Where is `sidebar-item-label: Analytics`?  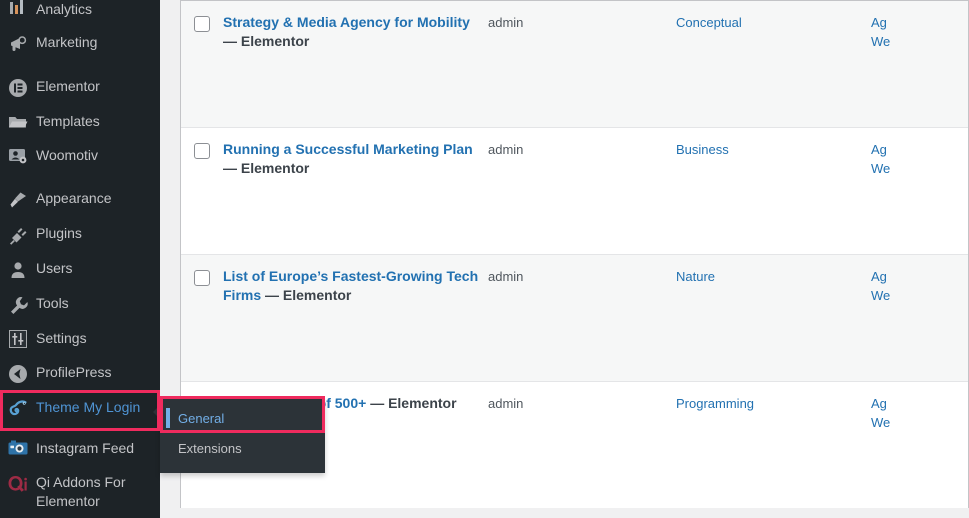 sidebar-item-label: Analytics is located at coordinates (64, 9).